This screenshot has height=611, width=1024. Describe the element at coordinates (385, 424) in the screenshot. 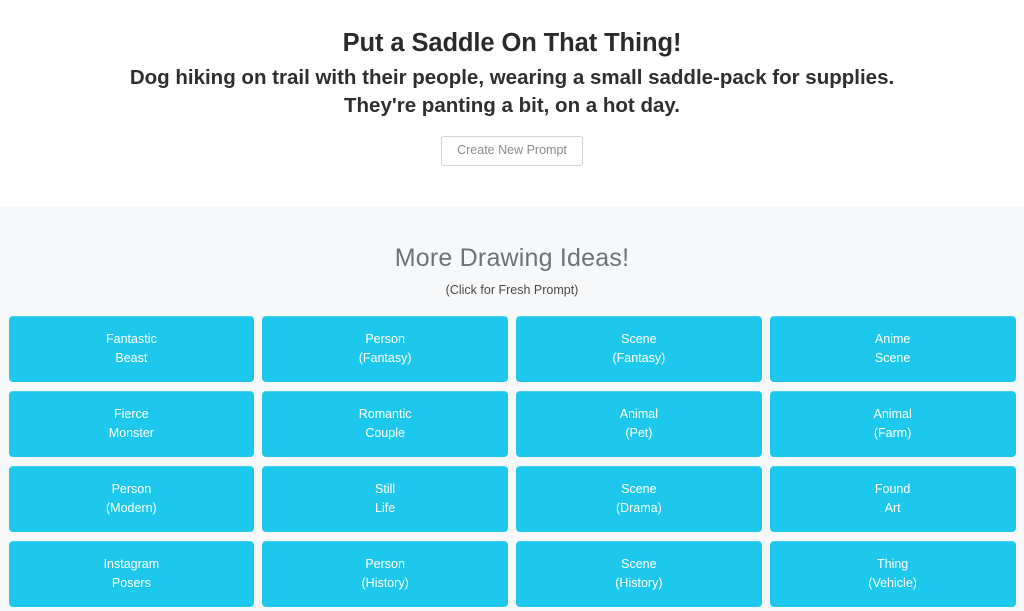

I see `idea-button: Romantic Couple` at that location.